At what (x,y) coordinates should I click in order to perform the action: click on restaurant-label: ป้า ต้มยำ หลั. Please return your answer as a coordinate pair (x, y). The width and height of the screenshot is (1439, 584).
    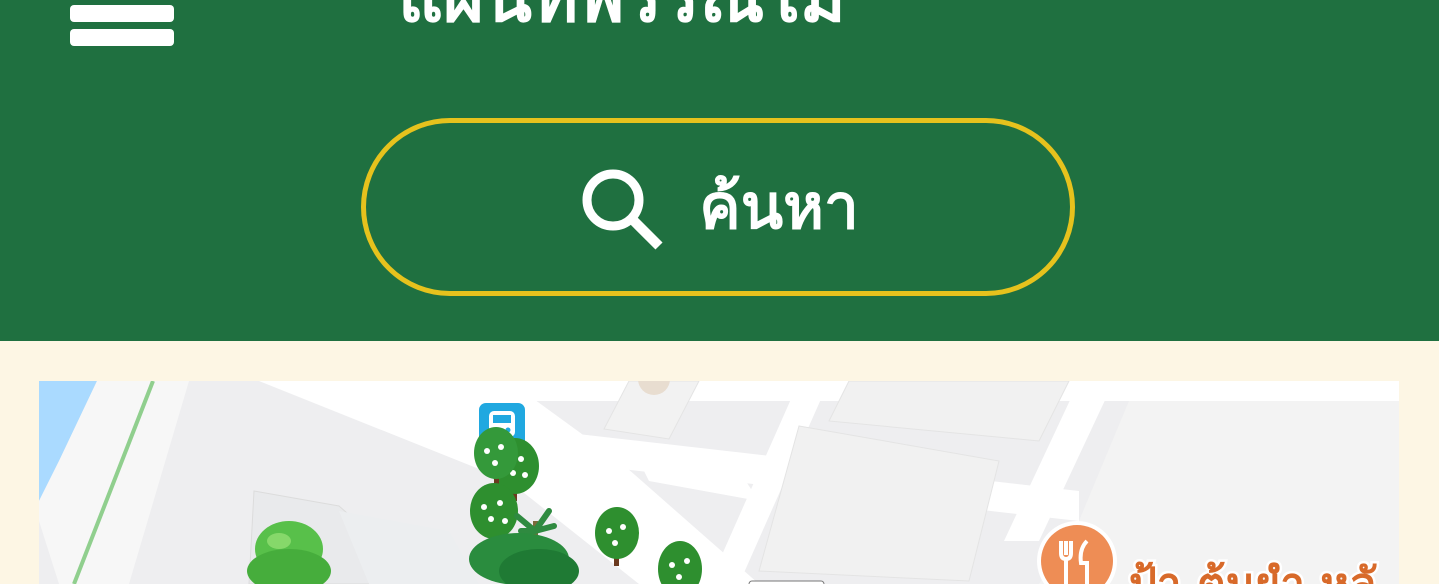
    Looking at the image, I should click on (1253, 570).